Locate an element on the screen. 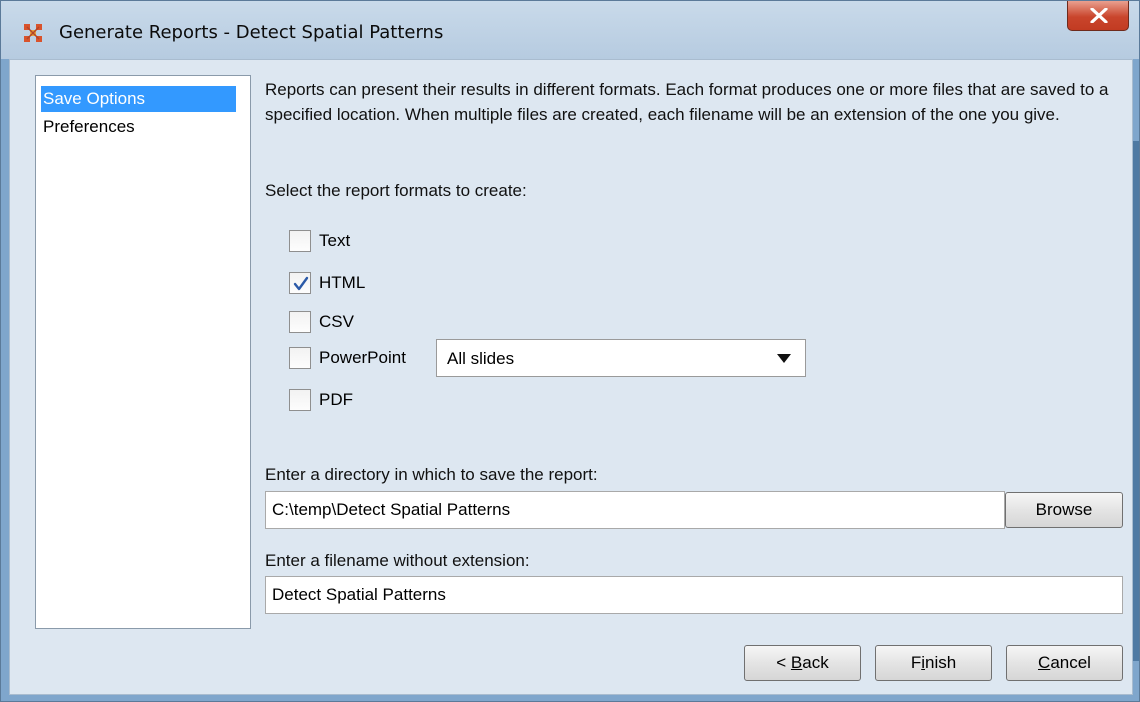 This screenshot has width=1140, height=702. format-option-csv: CSV is located at coordinates (321, 322).